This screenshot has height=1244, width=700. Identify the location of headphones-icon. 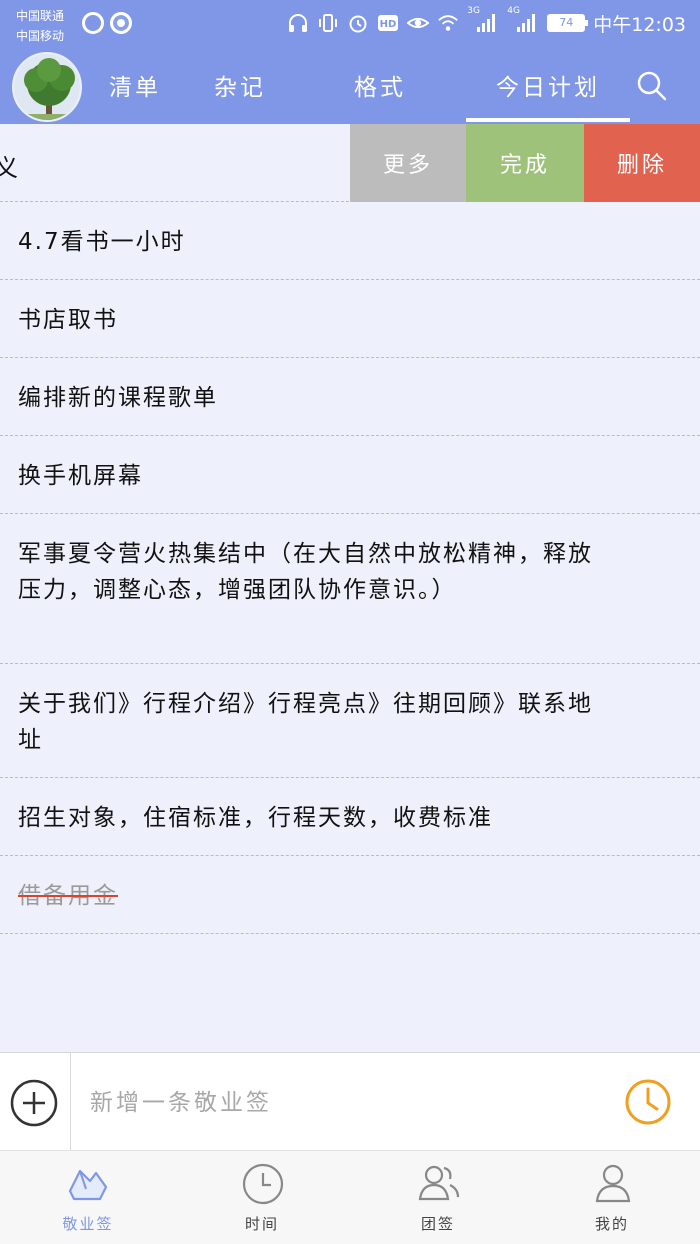
(298, 23).